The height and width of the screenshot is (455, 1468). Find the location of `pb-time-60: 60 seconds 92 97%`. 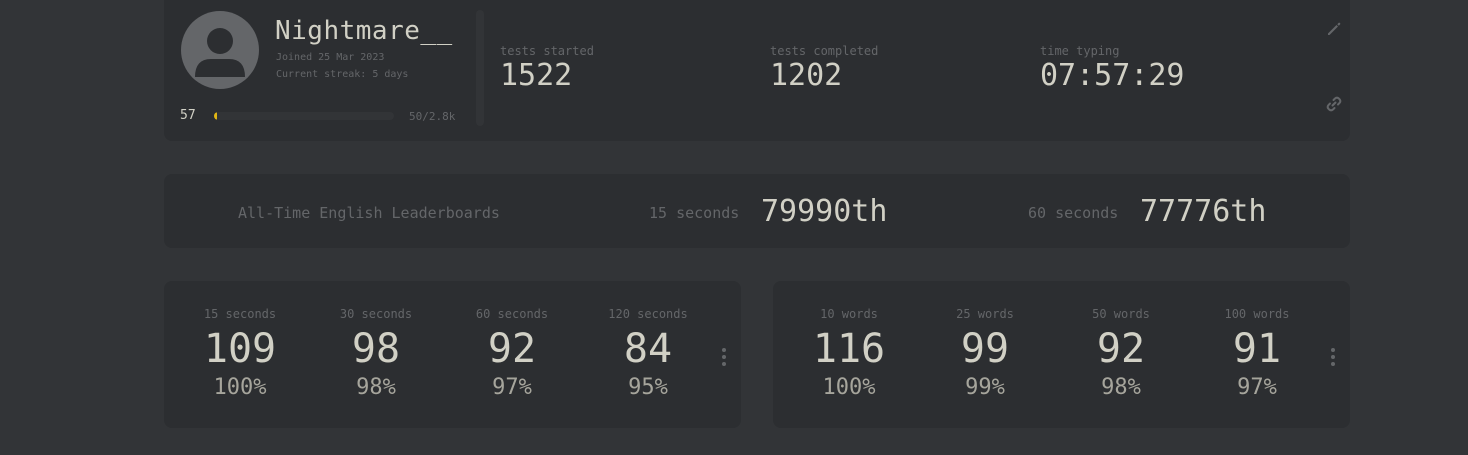

pb-time-60: 60 seconds 92 97% is located at coordinates (512, 354).